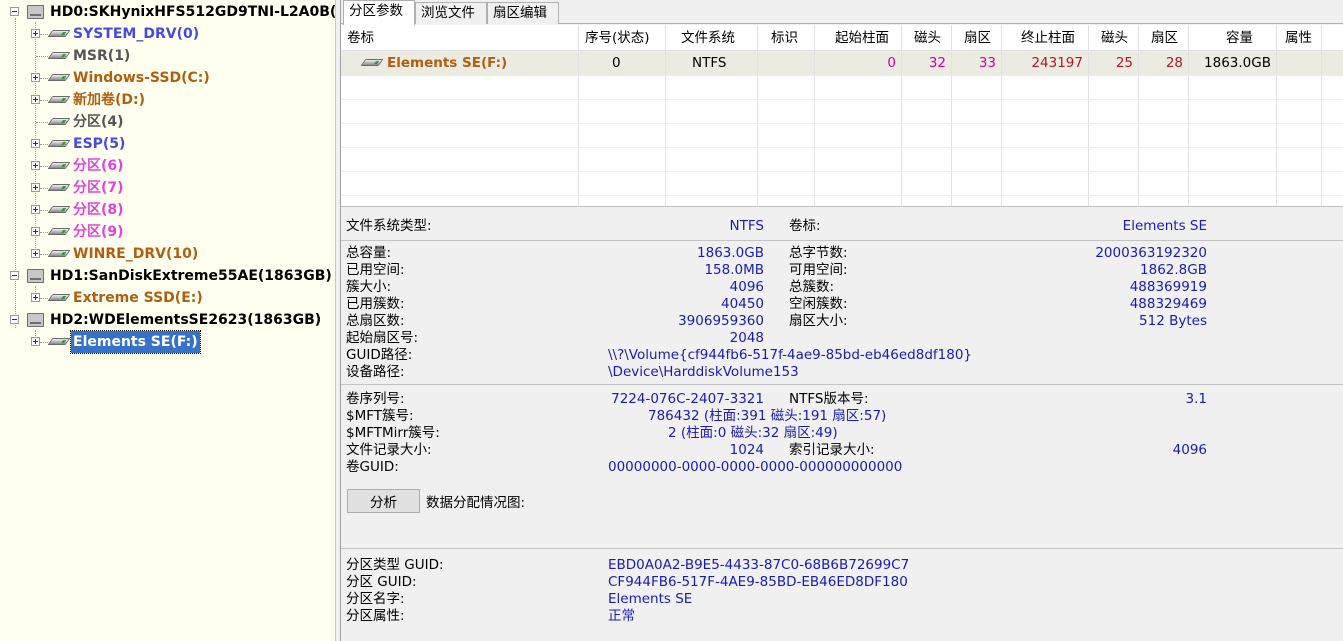 The height and width of the screenshot is (641, 1343). Describe the element at coordinates (523, 13) in the screenshot. I see `tab-sector-edit: 扇区编辑` at that location.